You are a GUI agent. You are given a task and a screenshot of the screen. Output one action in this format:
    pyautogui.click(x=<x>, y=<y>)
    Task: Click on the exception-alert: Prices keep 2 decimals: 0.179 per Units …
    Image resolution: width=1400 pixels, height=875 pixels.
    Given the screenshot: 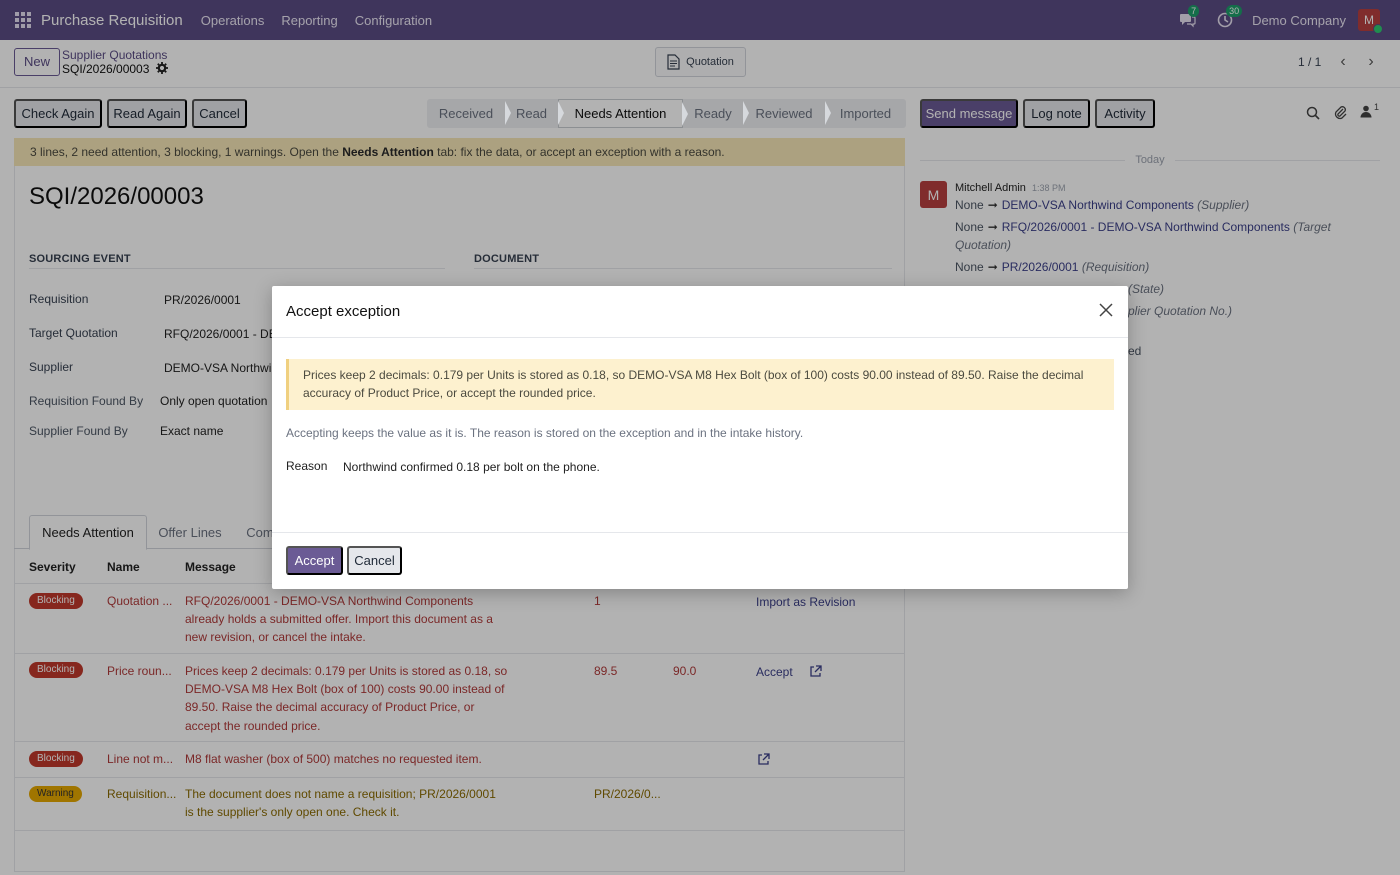 What is the action you would take?
    pyautogui.click(x=700, y=384)
    